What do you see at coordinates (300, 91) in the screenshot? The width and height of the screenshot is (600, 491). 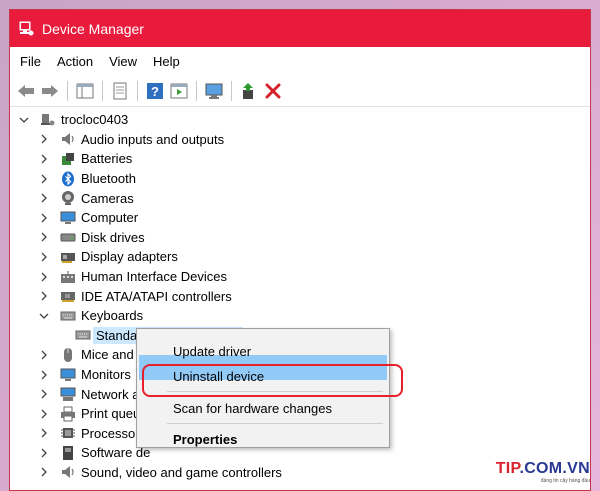 I see `toolbar: ?` at bounding box center [300, 91].